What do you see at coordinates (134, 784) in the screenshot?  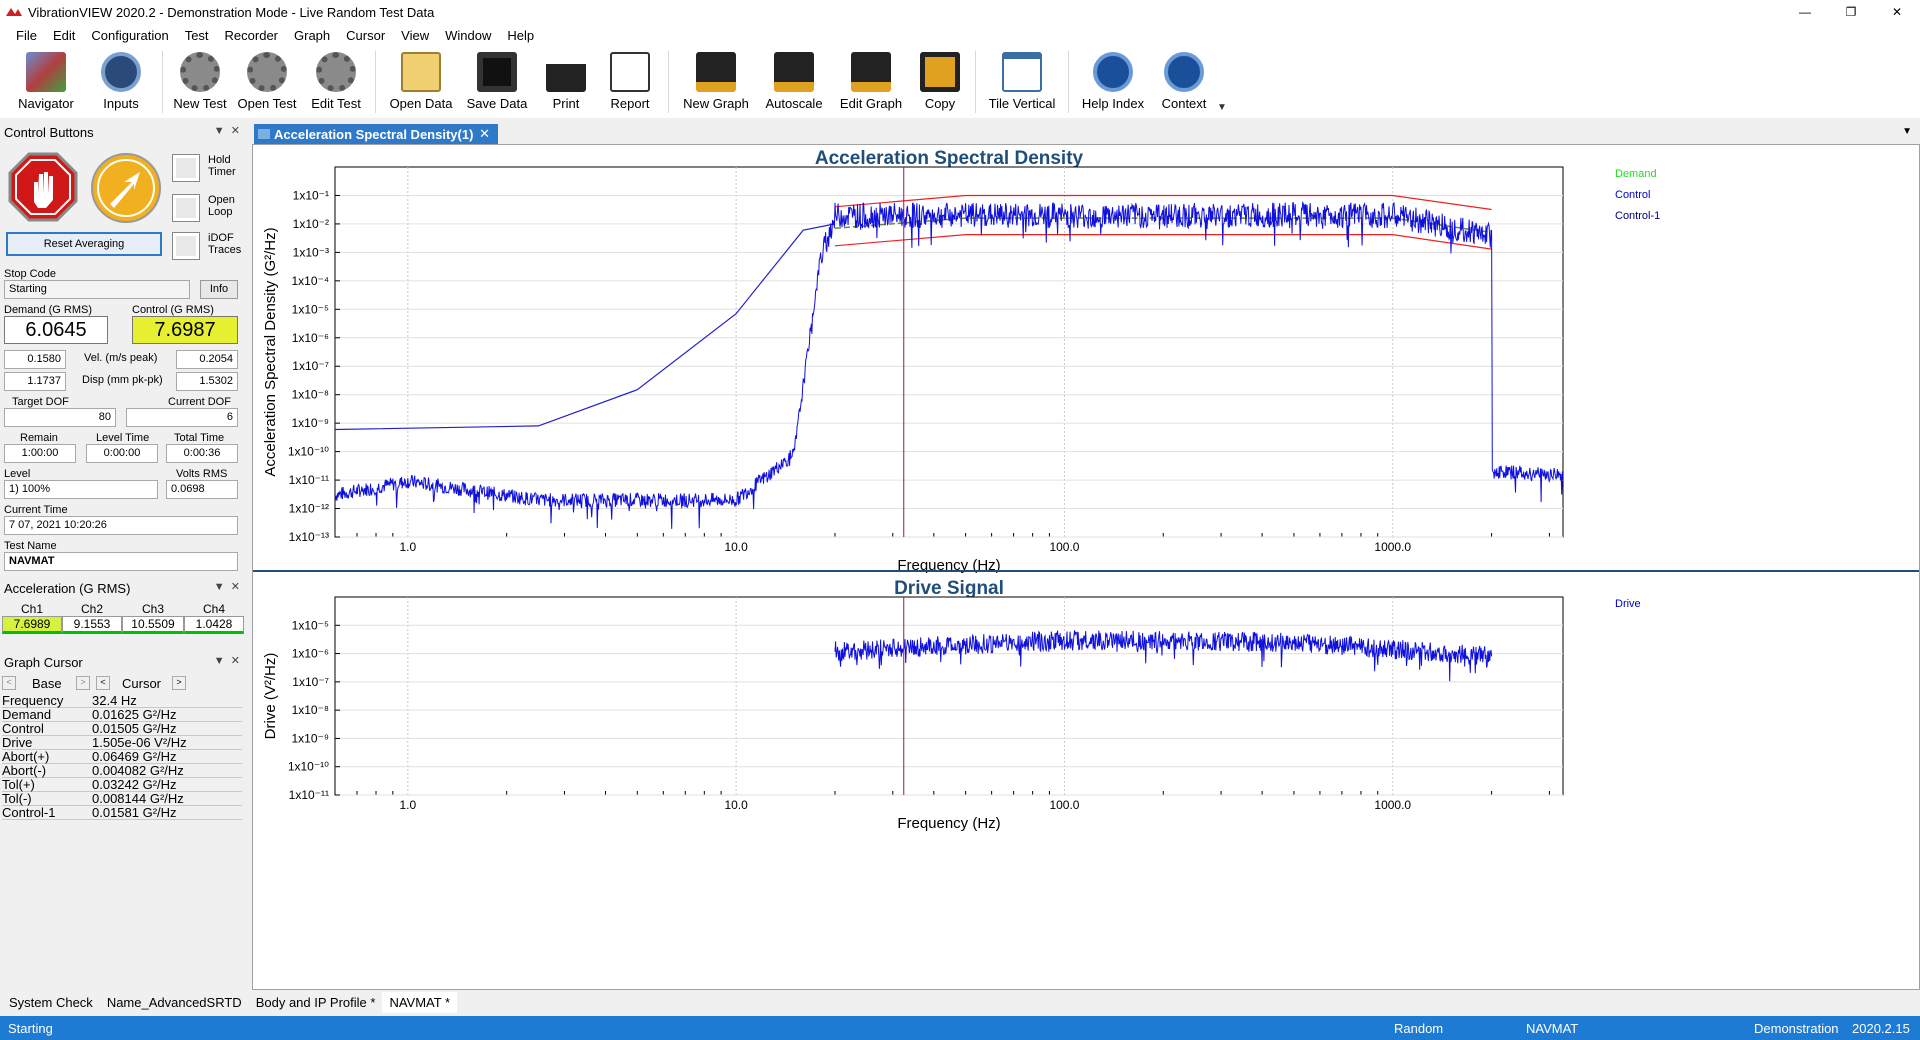 I see `cursor-readout-value: 0.03242 G²/Hz` at bounding box center [134, 784].